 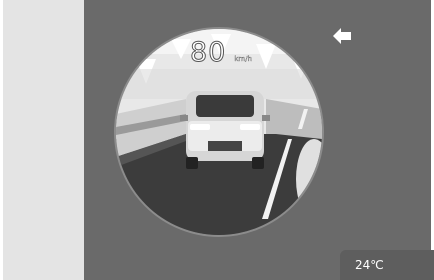 What do you see at coordinates (243, 59) in the screenshot?
I see `speed-unit: km/h` at bounding box center [243, 59].